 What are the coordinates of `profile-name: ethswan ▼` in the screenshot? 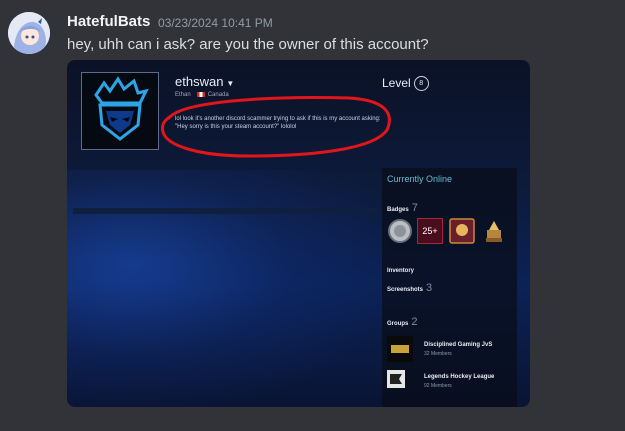 It's located at (204, 81).